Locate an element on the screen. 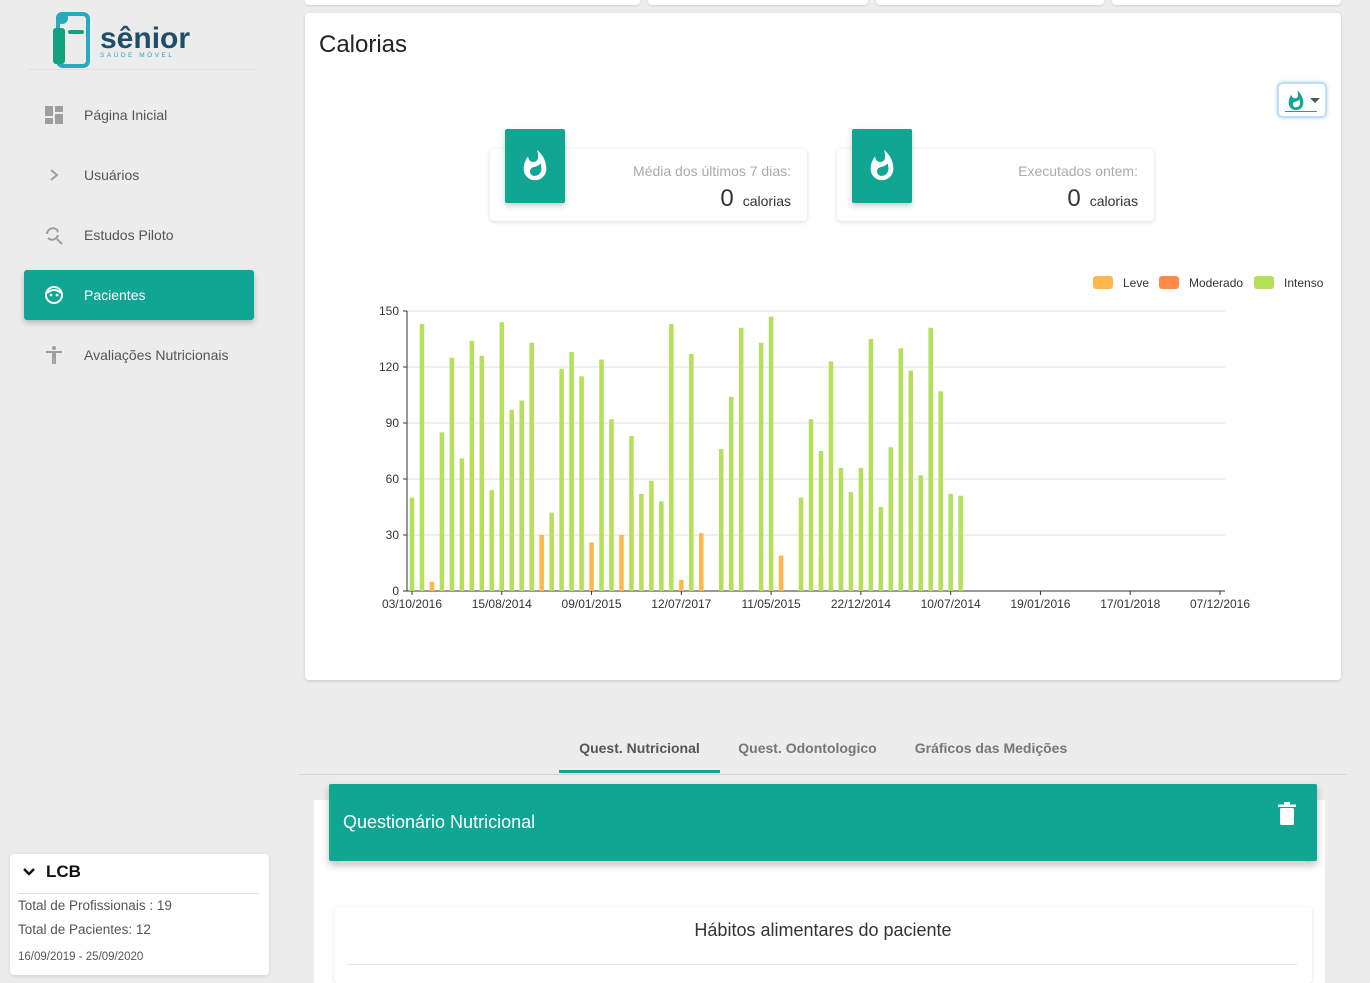 The width and height of the screenshot is (1370, 983). sidebar-item-home: Página Inicial is located at coordinates (139, 115).